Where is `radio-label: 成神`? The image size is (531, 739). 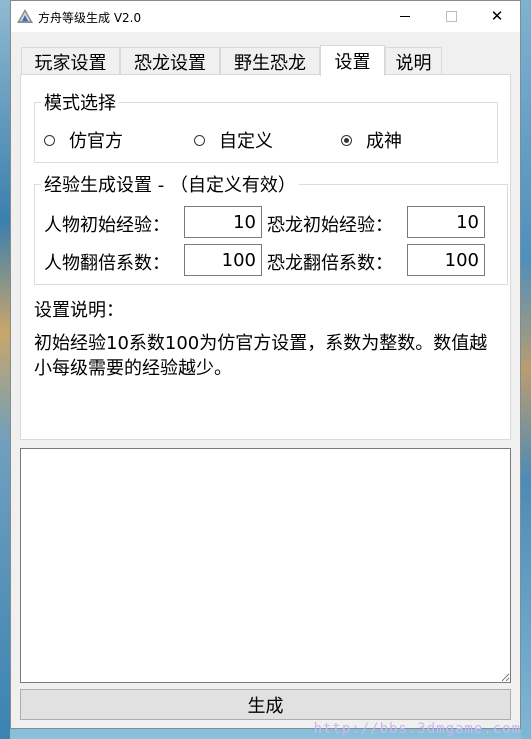
radio-label: 成神 is located at coordinates (384, 141).